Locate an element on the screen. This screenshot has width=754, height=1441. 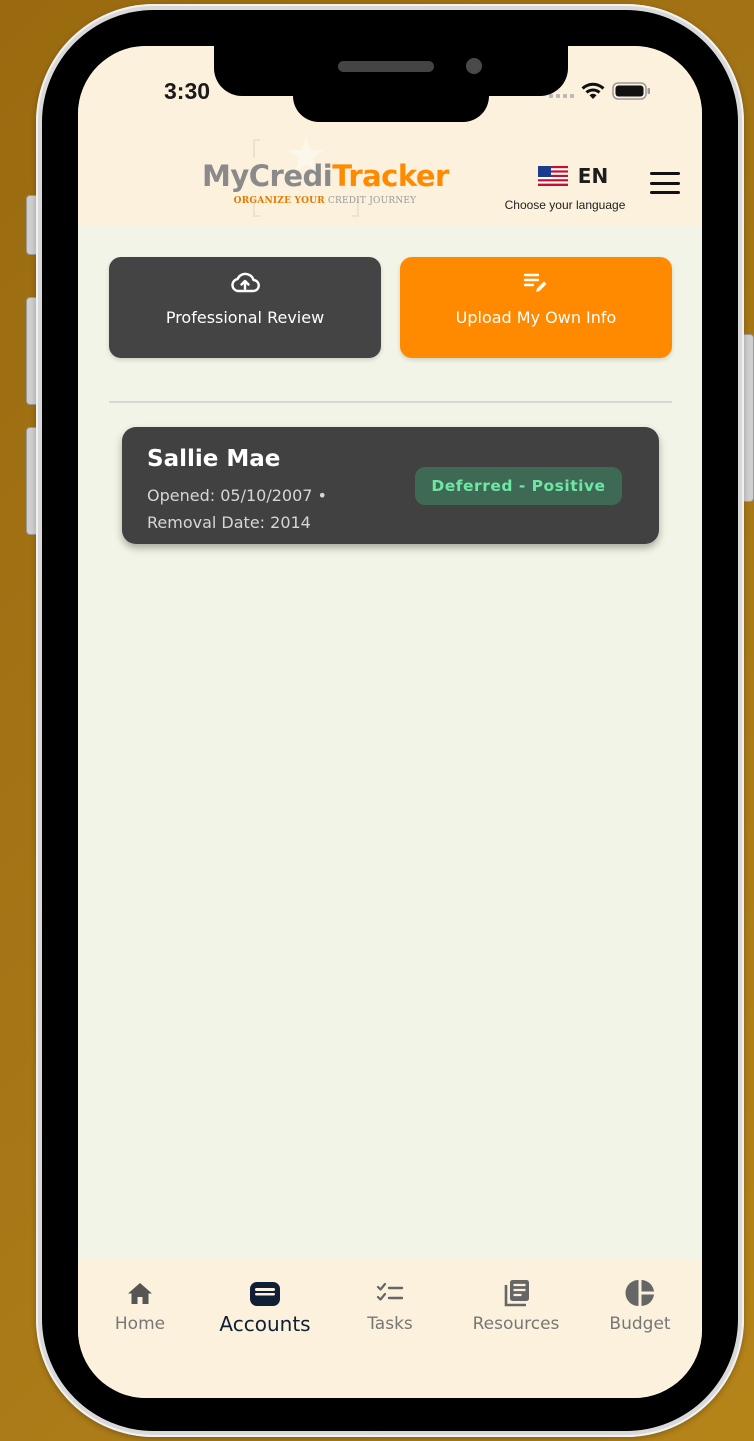
account-name: Sallie Mae is located at coordinates (214, 459).